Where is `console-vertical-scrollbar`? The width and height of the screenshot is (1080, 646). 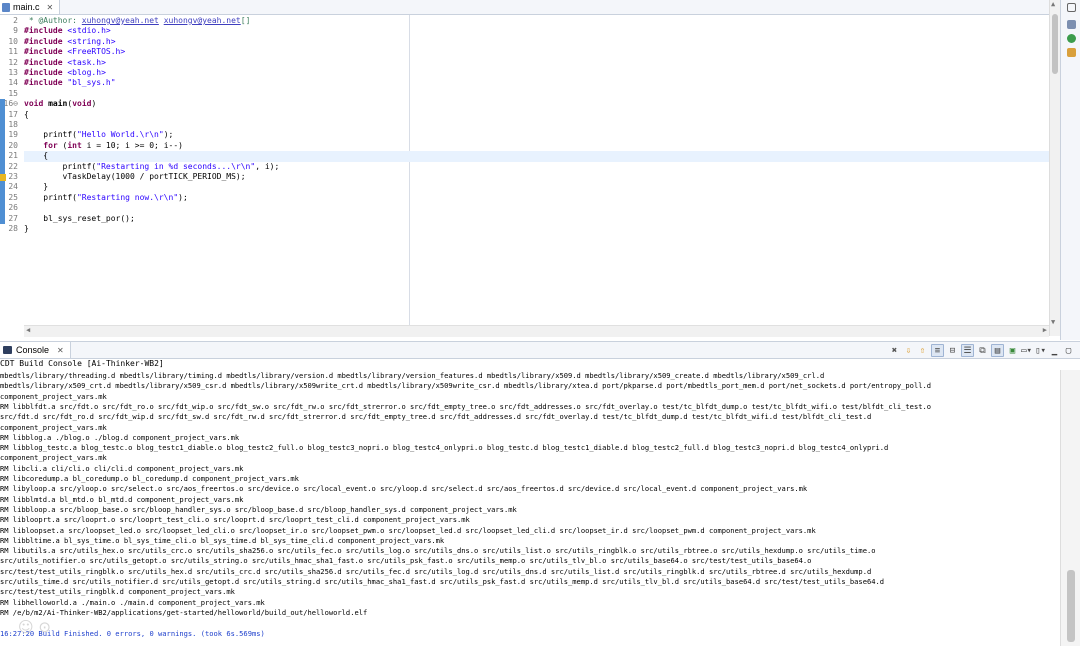
console-vertical-scrollbar is located at coordinates (1070, 508).